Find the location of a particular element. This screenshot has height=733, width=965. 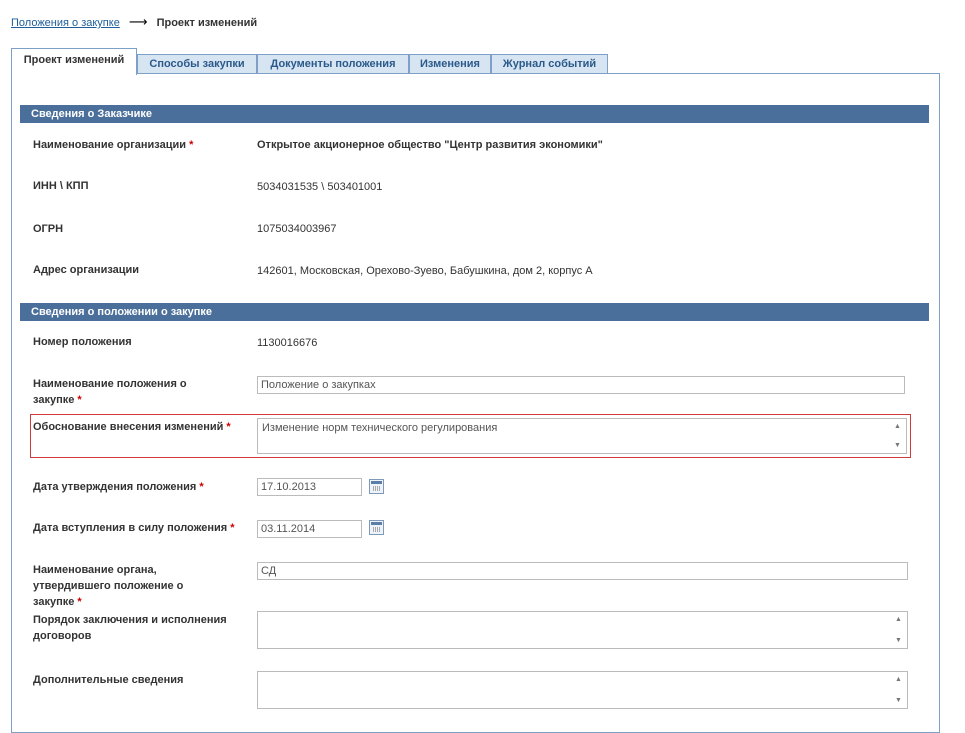

address-label: Адрес организации is located at coordinates (86, 270).